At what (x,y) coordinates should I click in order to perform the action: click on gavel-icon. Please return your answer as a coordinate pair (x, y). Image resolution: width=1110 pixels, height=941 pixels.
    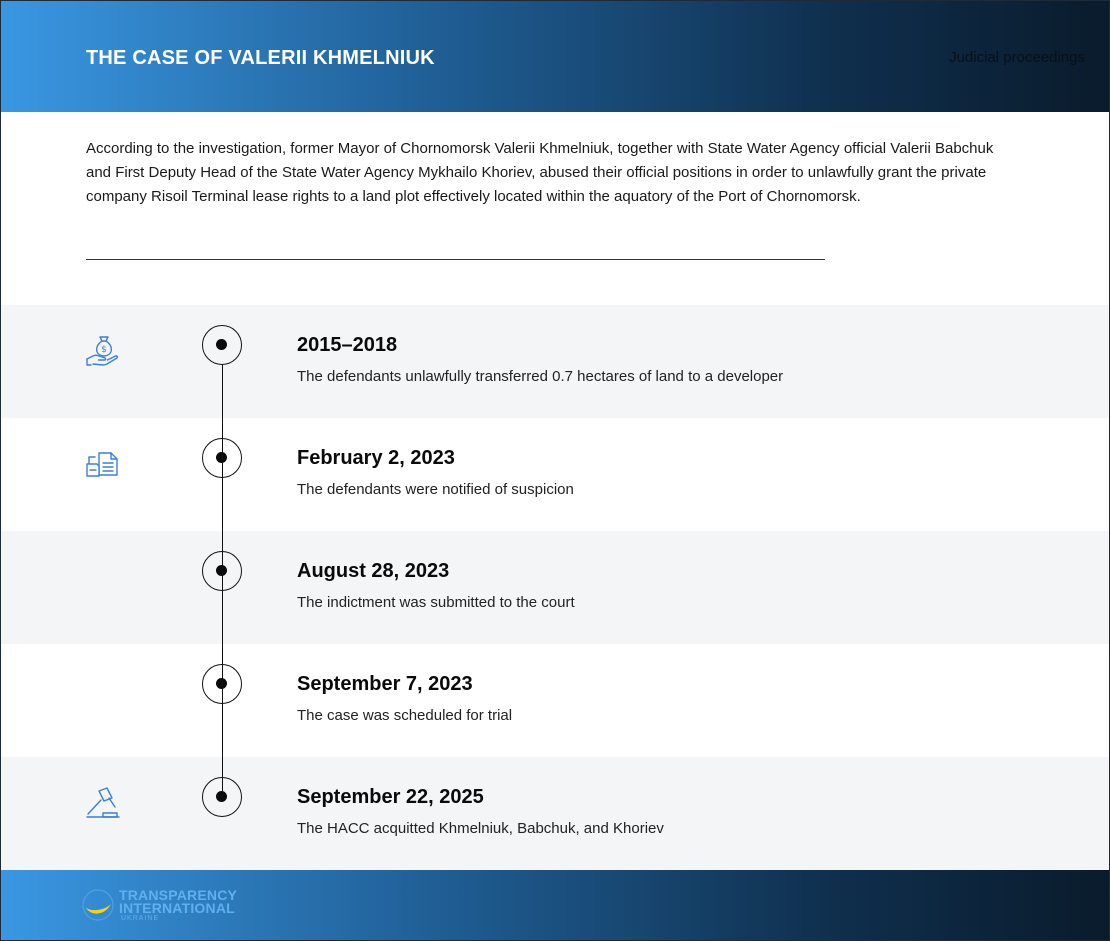
    Looking at the image, I should click on (103, 803).